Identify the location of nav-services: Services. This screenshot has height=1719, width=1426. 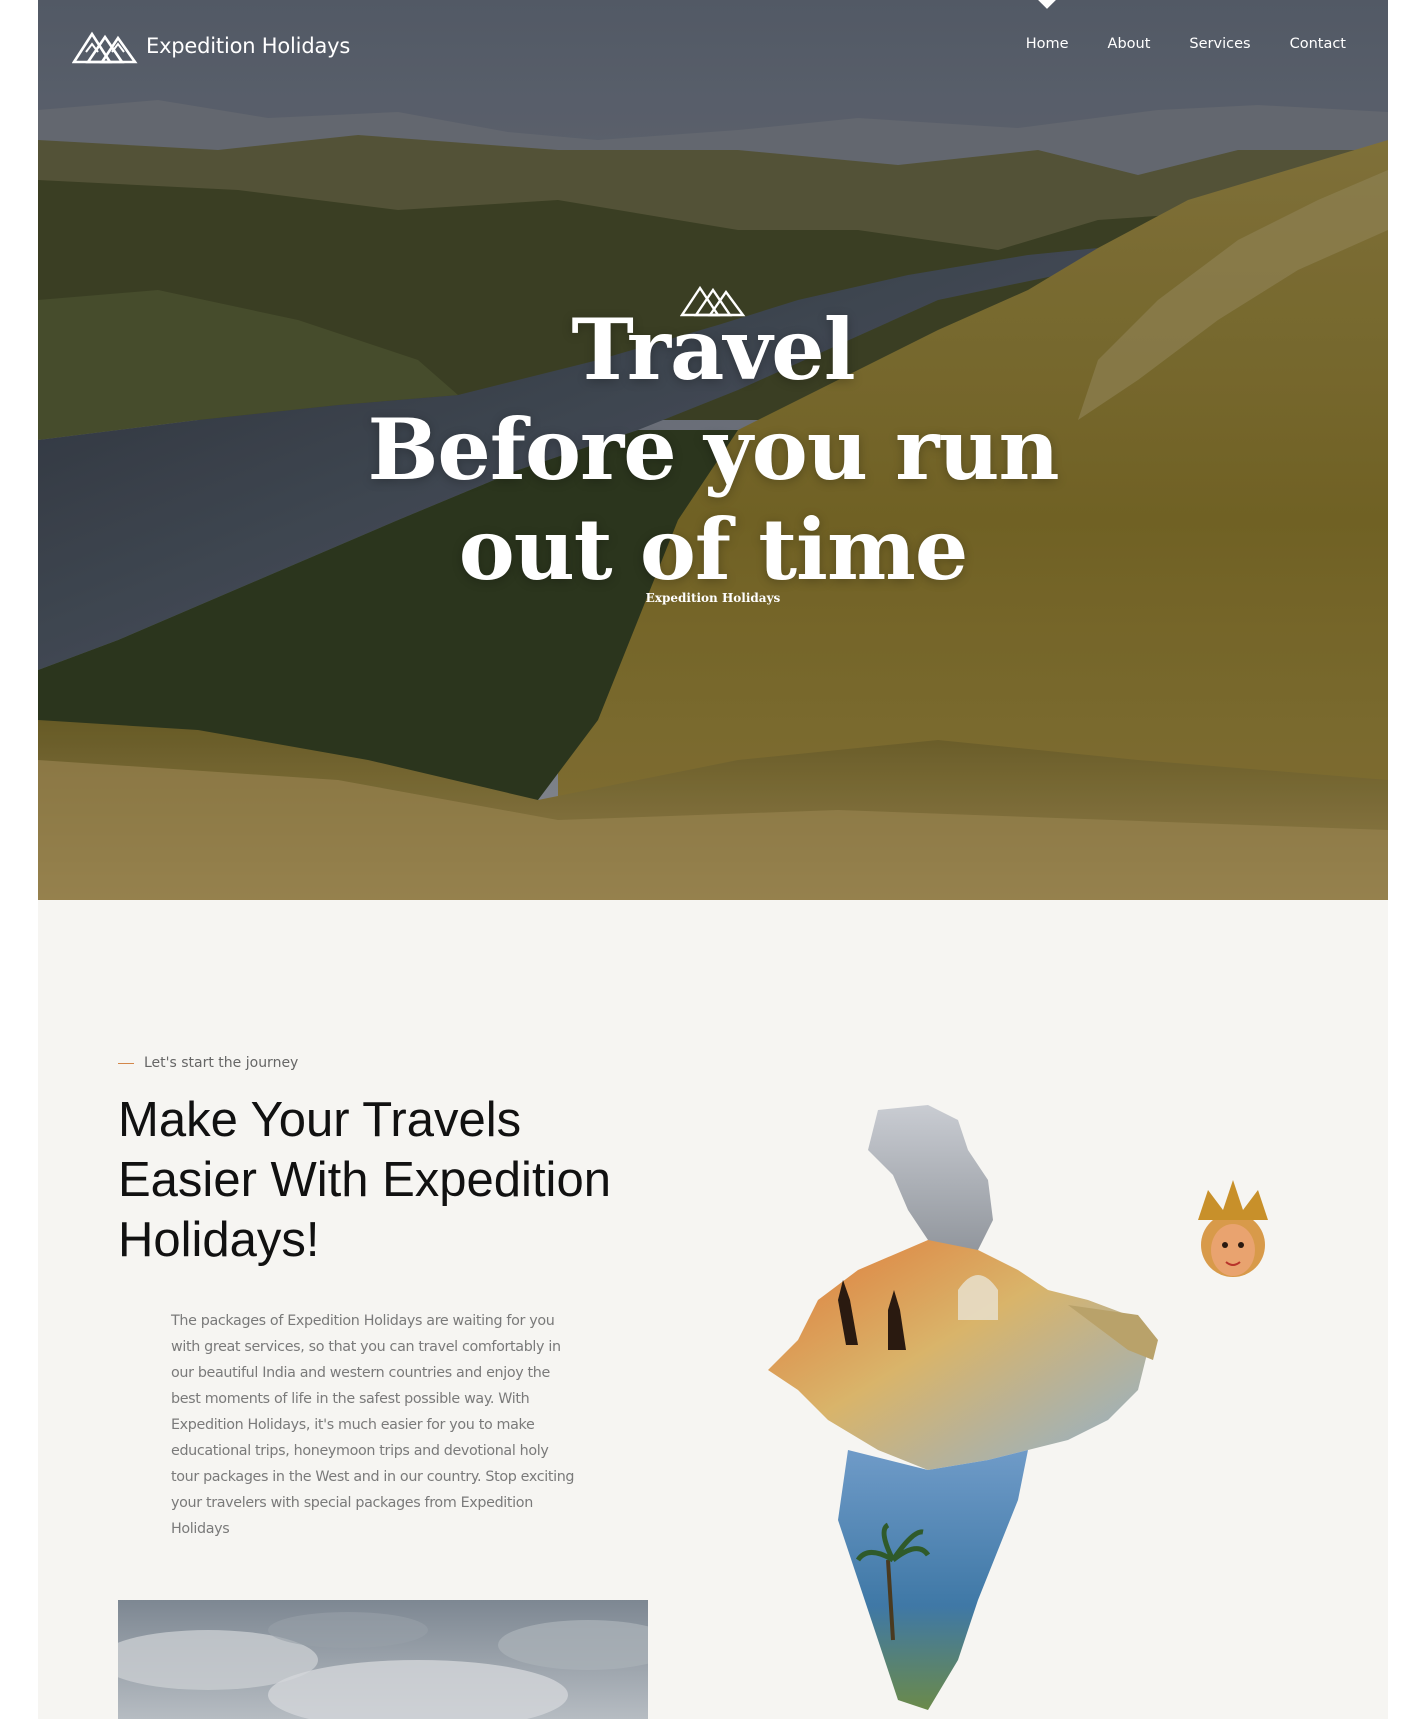
(1219, 44).